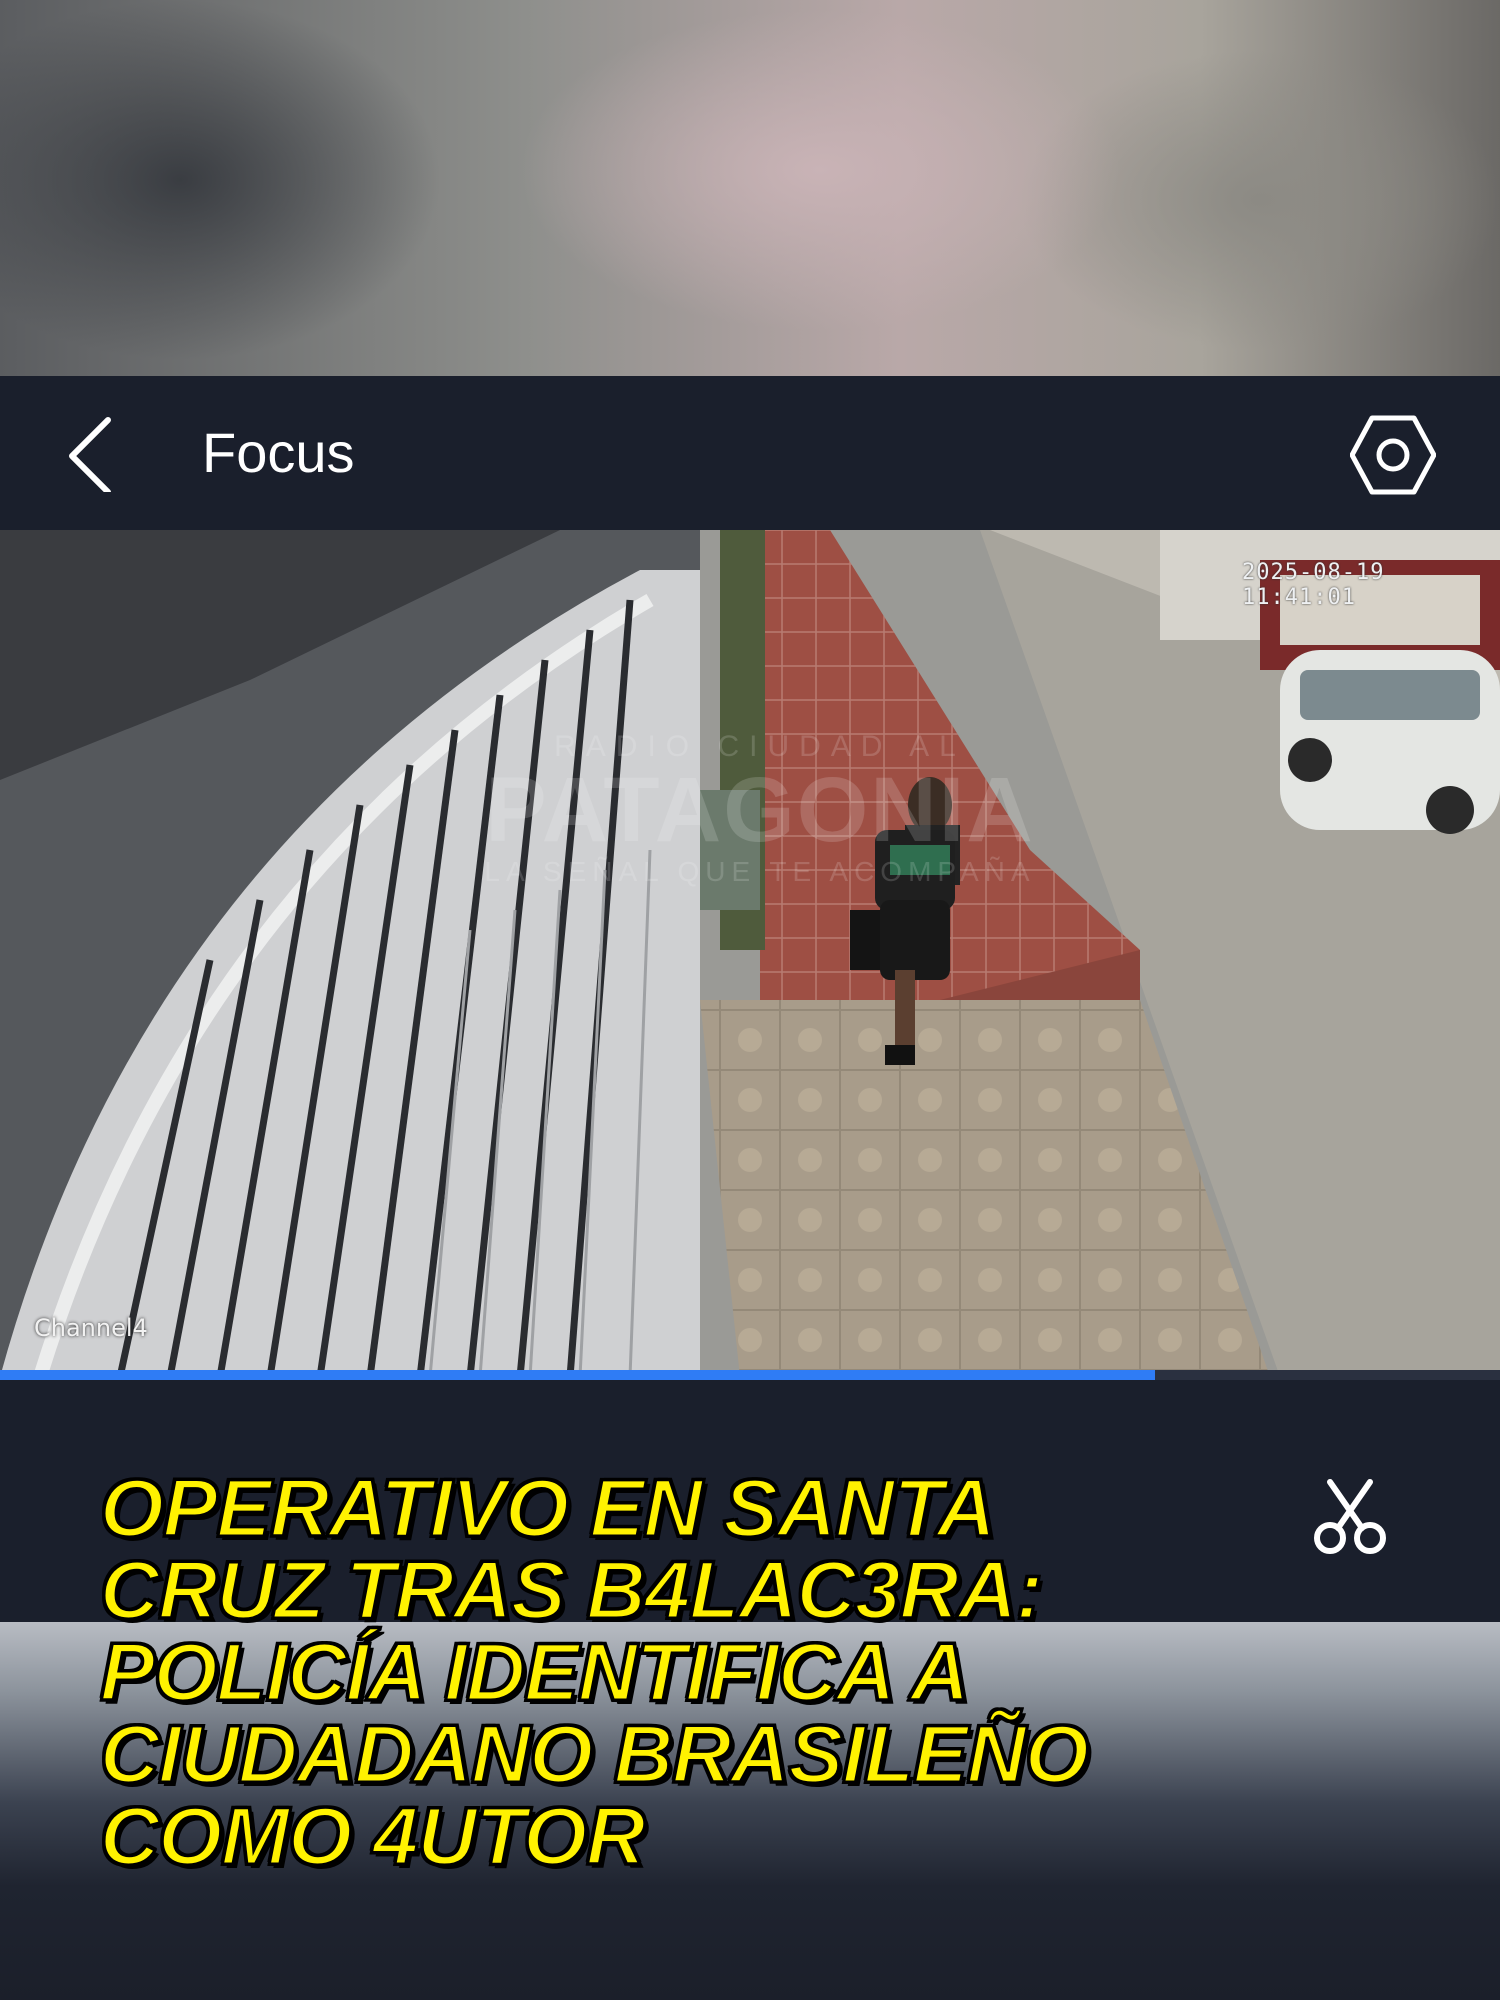 This screenshot has height=2000, width=1500. I want to click on channel-label: Channel4, so click(91, 1328).